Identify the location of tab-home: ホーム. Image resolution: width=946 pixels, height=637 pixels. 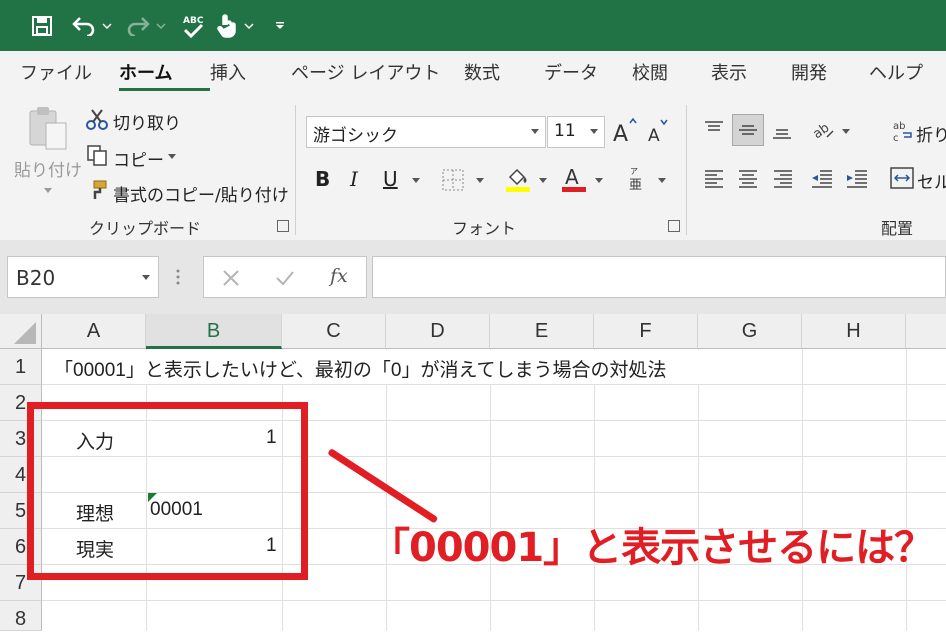
(164, 74).